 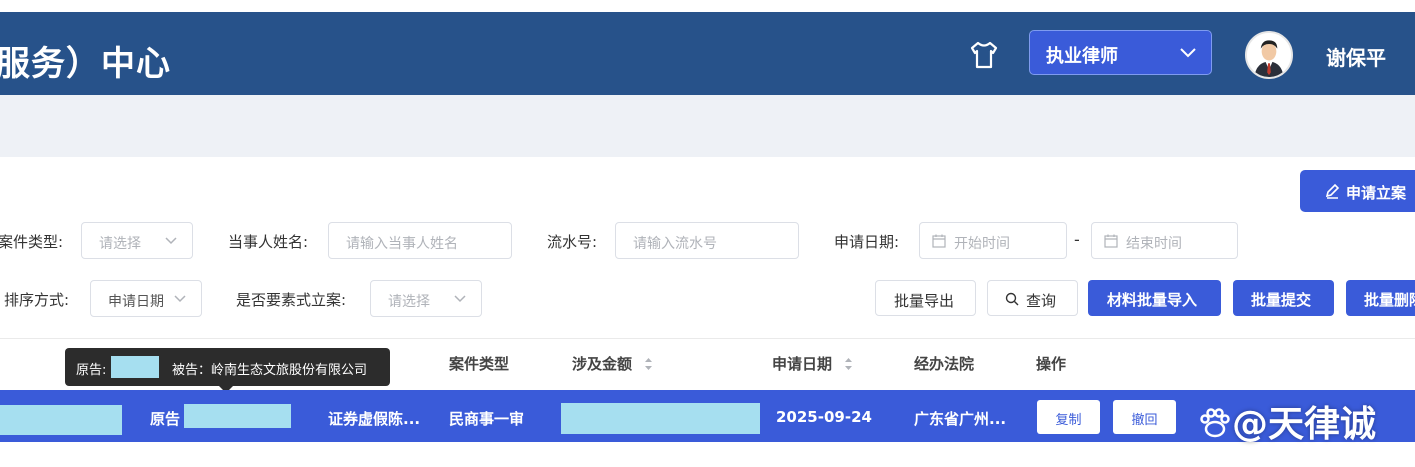 I want to click on breadcrumb-area, so click(x=707, y=126).